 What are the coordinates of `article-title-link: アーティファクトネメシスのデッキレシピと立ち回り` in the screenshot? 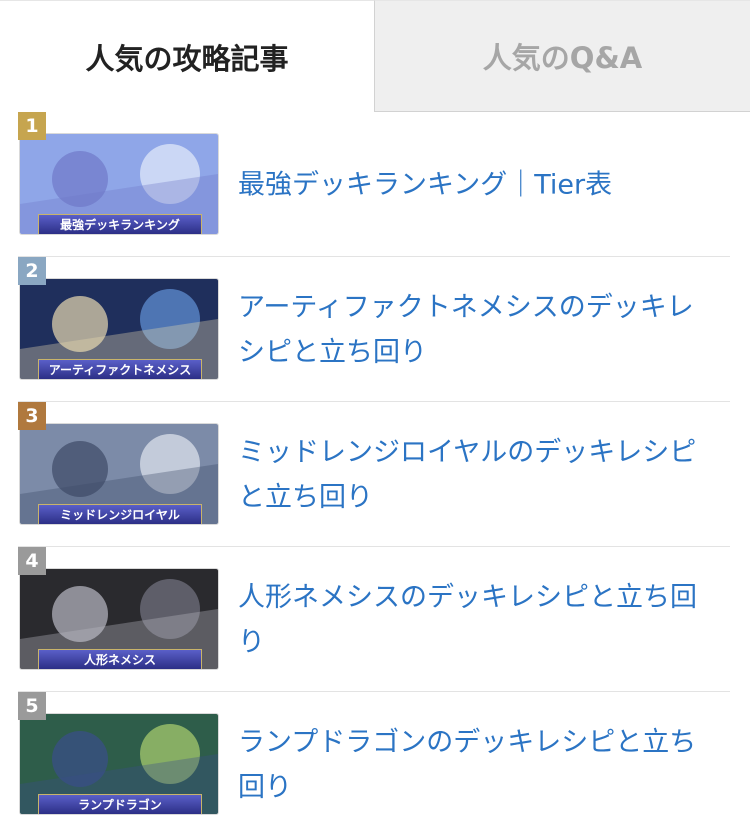 It's located at (478, 330).